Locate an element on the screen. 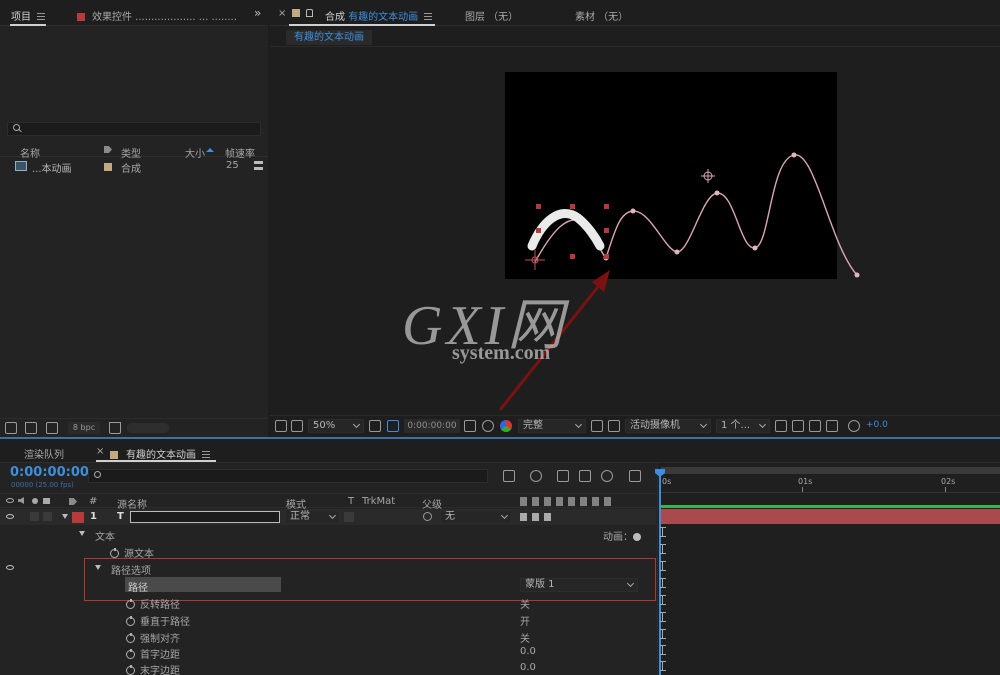  zoom-dropdown: 50% is located at coordinates (336, 426).